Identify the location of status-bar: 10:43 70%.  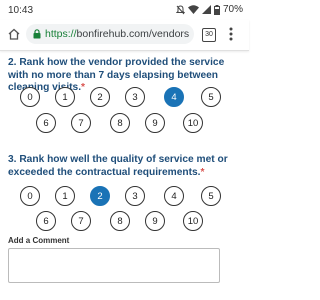
(124, 10).